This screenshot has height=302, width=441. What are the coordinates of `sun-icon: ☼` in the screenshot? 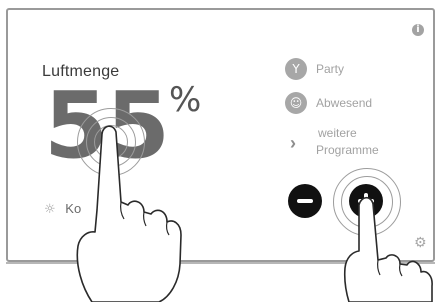 It's located at (50, 209).